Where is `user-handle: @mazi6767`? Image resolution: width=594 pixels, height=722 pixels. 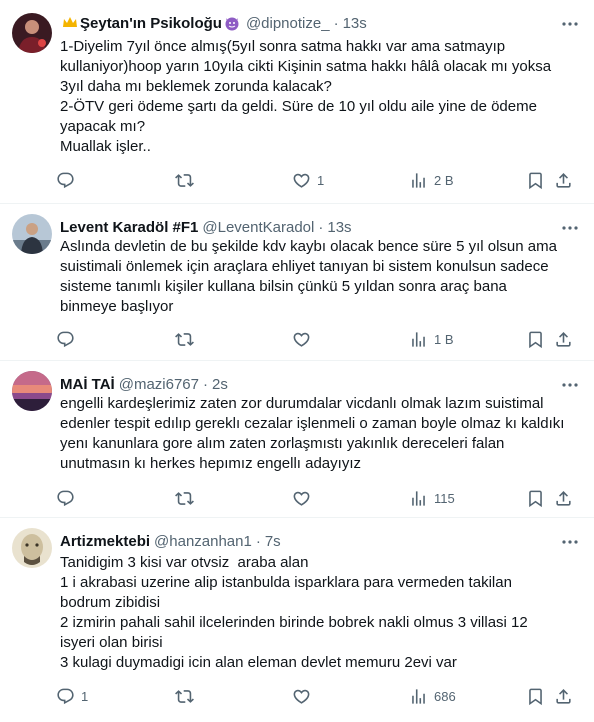
user-handle: @mazi6767 is located at coordinates (159, 384).